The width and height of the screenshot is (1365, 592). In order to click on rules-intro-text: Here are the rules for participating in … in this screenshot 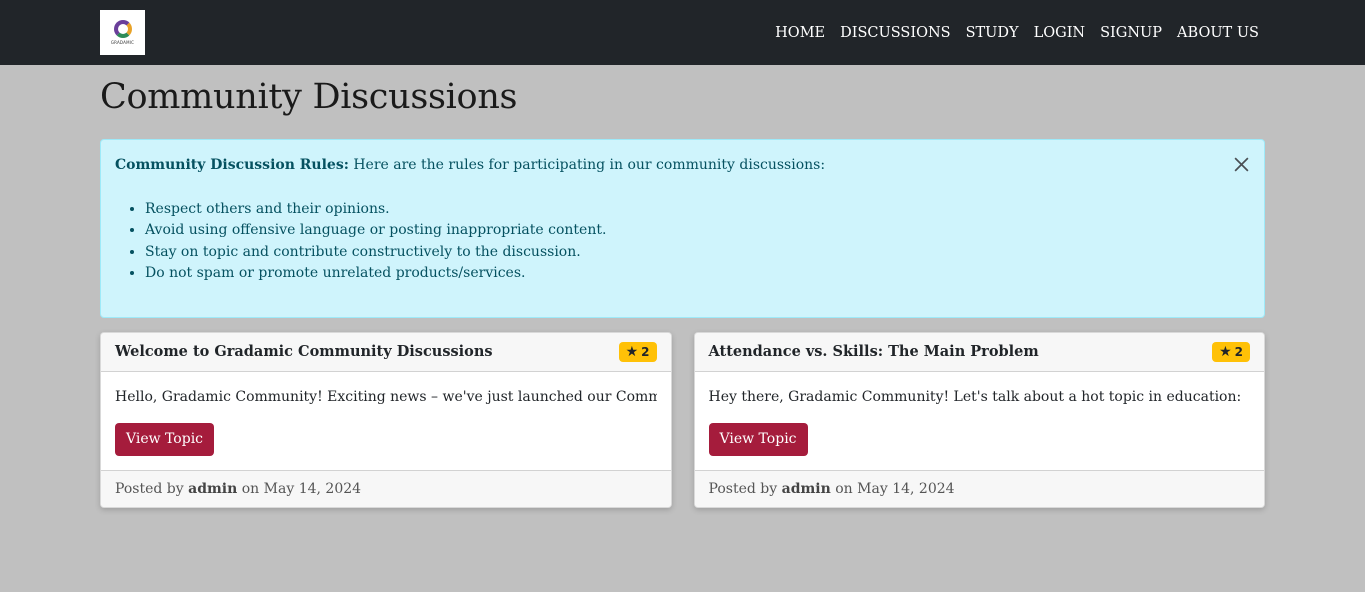, I will do `click(589, 165)`.